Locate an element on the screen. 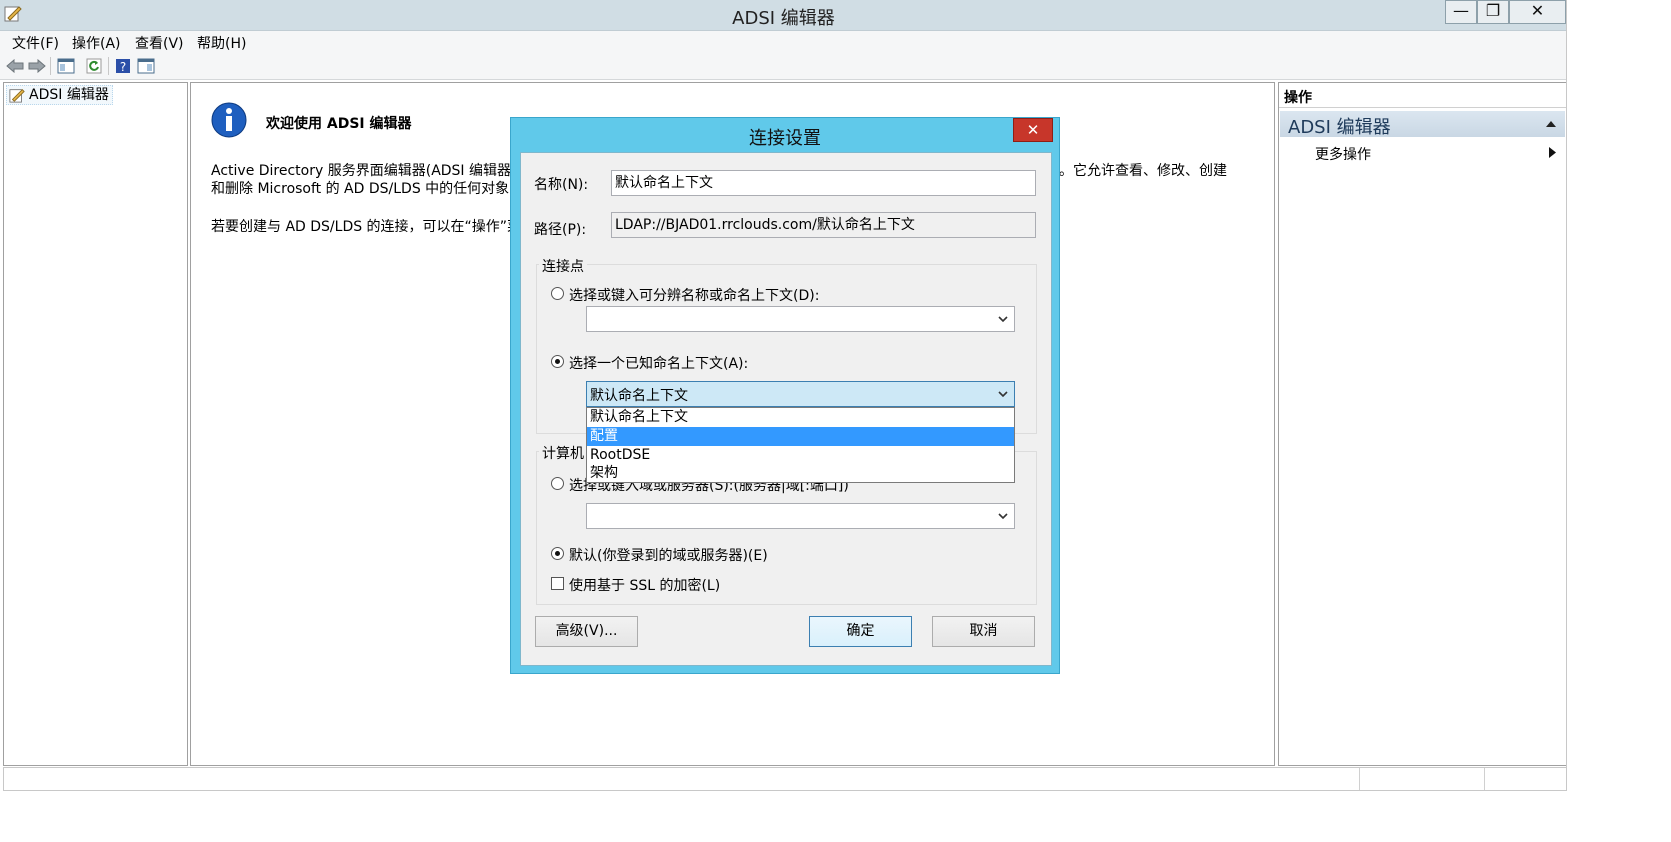 This screenshot has height=842, width=1671. console-tree: ADSI 编辑器 is located at coordinates (95, 424).